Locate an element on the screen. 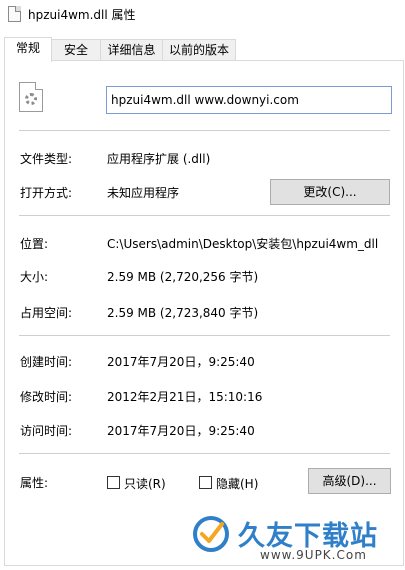 Image resolution: width=405 pixels, height=570 pixels. tab-details: 详细信息 is located at coordinates (131, 50).